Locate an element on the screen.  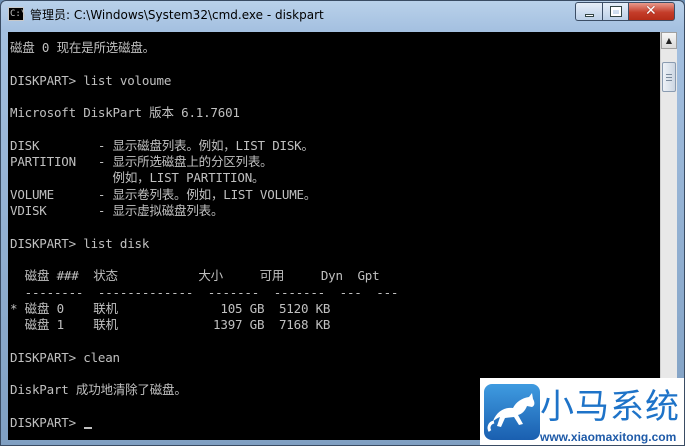
console-line: * 磁盘 0 联机 105 GB 5120 KB is located at coordinates (170, 308).